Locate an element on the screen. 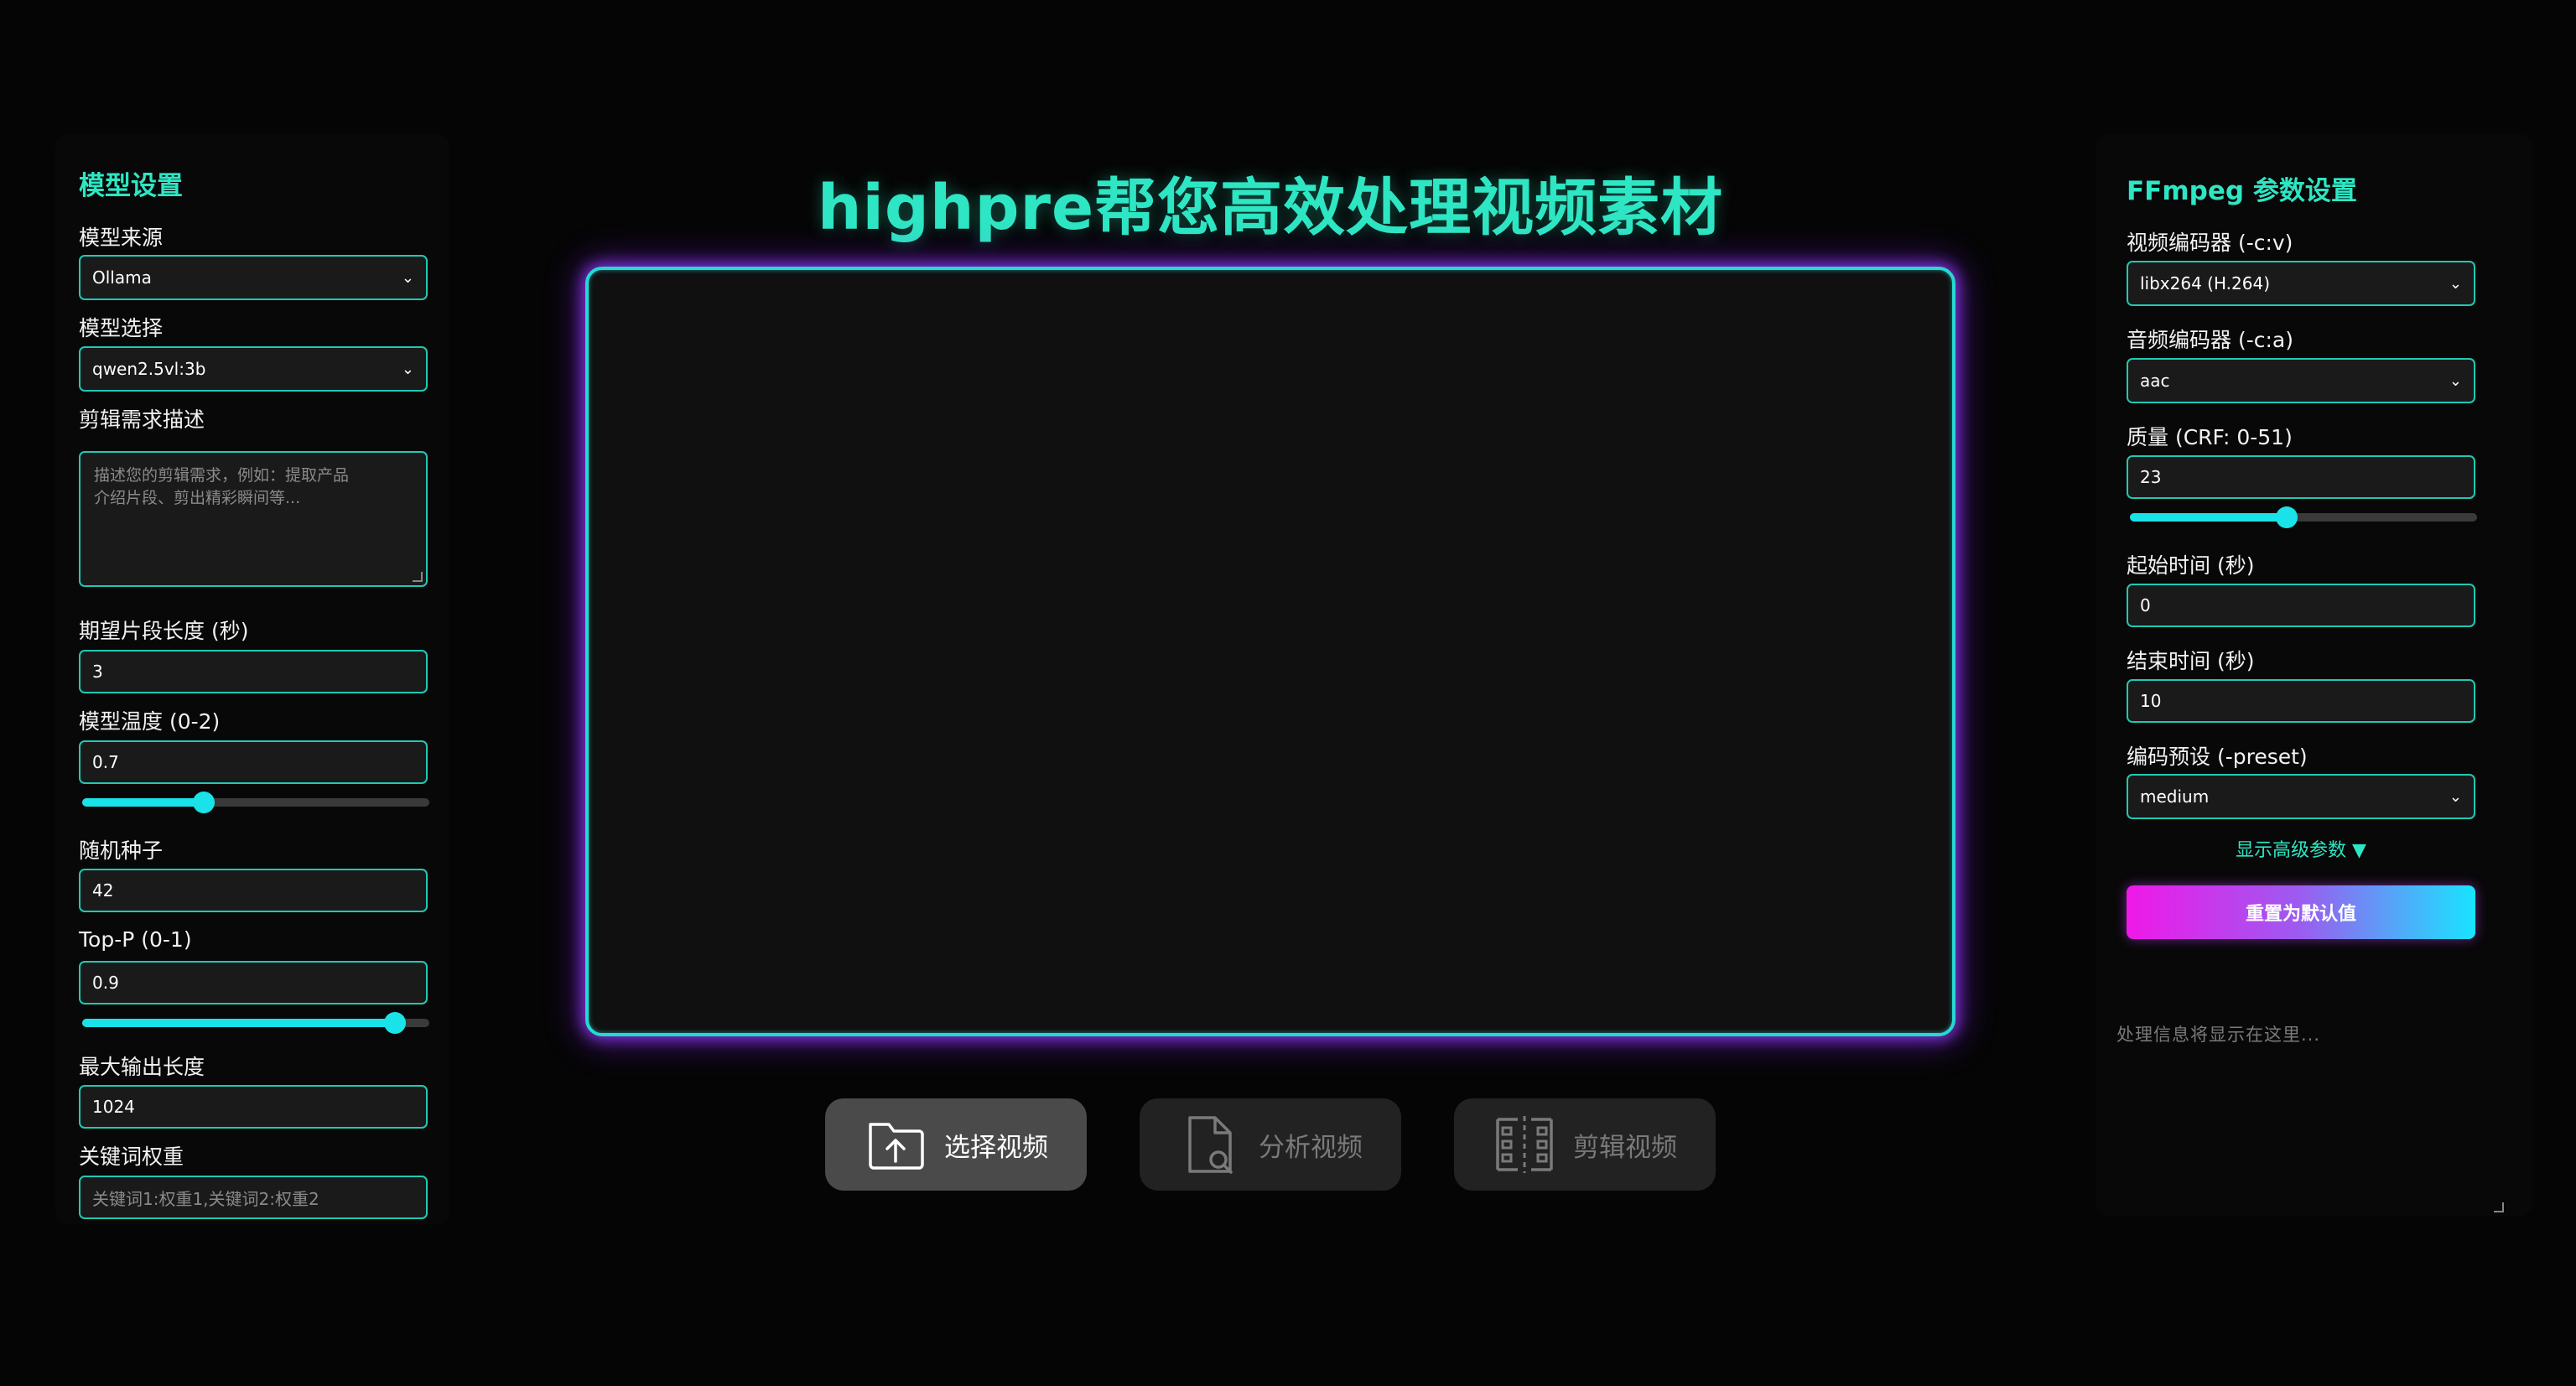  cut-video-button: 剪辑视频 is located at coordinates (1585, 1144).